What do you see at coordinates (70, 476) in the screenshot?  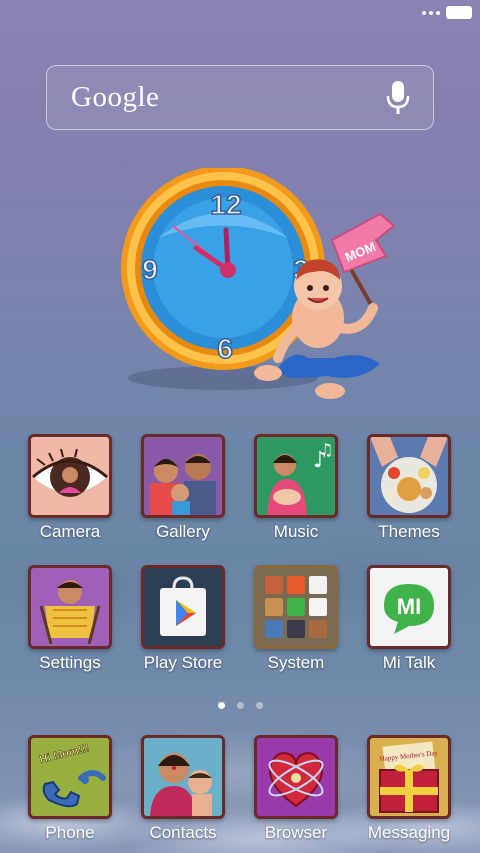 I see `camera-eye-icon` at bounding box center [70, 476].